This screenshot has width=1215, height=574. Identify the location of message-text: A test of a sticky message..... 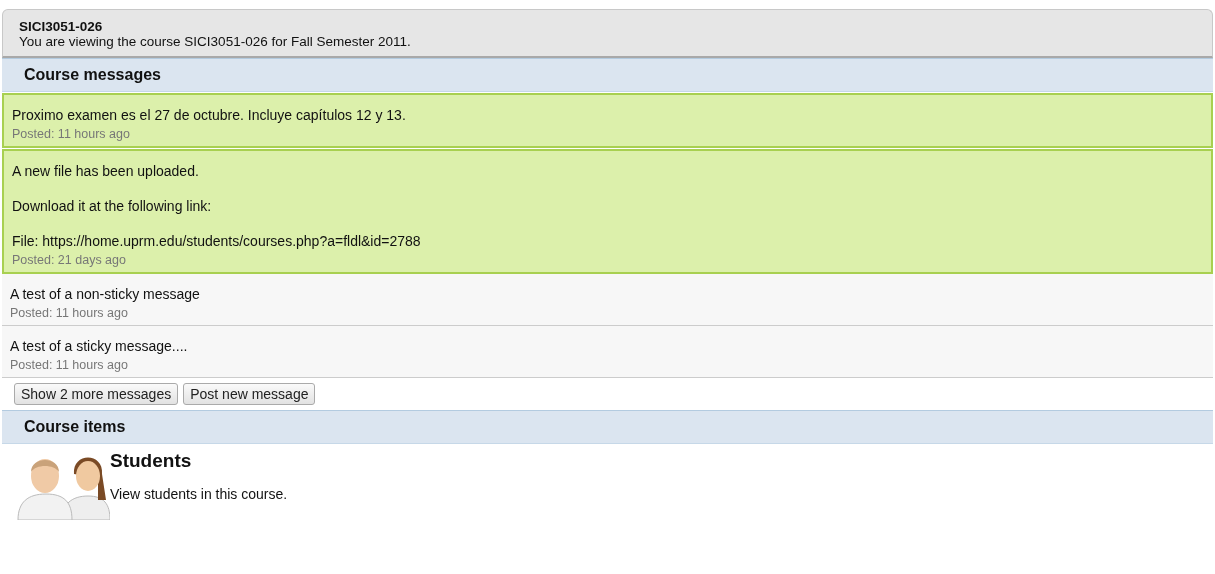
(99, 346).